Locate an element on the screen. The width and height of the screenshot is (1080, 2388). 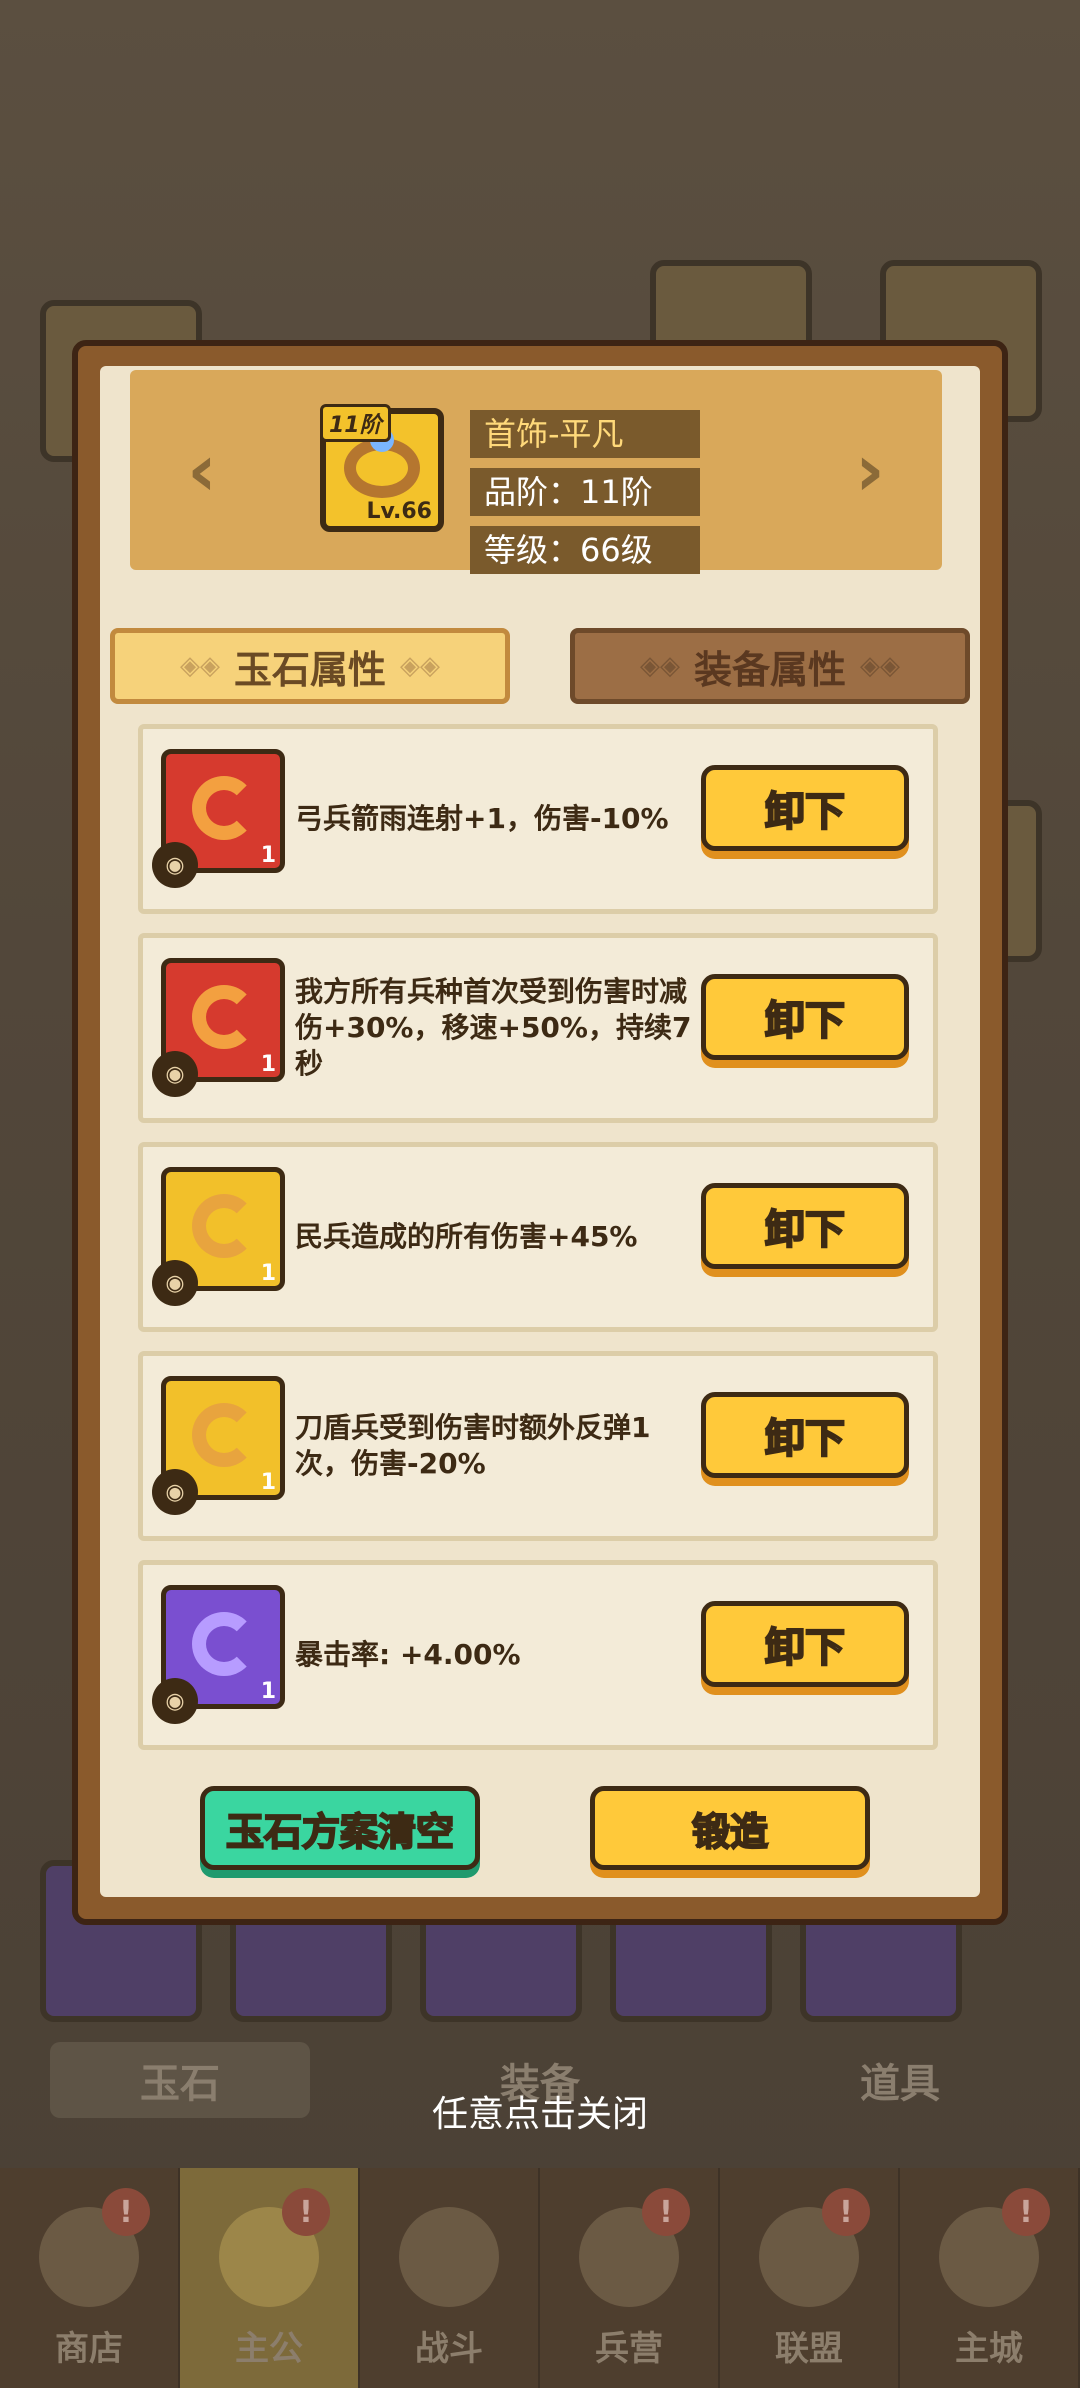
purple-jade-icon: 1 ◉ is located at coordinates (218, 1654).